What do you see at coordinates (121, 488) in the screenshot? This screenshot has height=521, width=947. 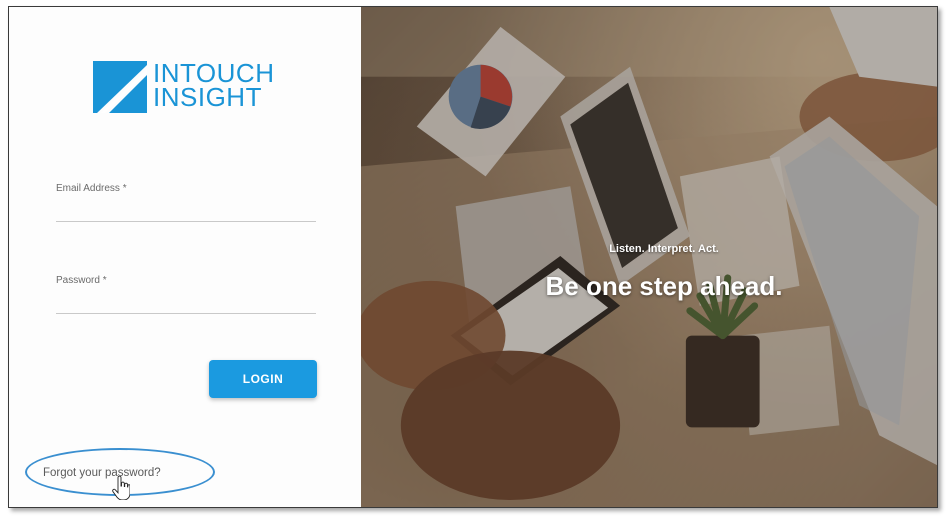 I see `hand-pointer-icon` at bounding box center [121, 488].